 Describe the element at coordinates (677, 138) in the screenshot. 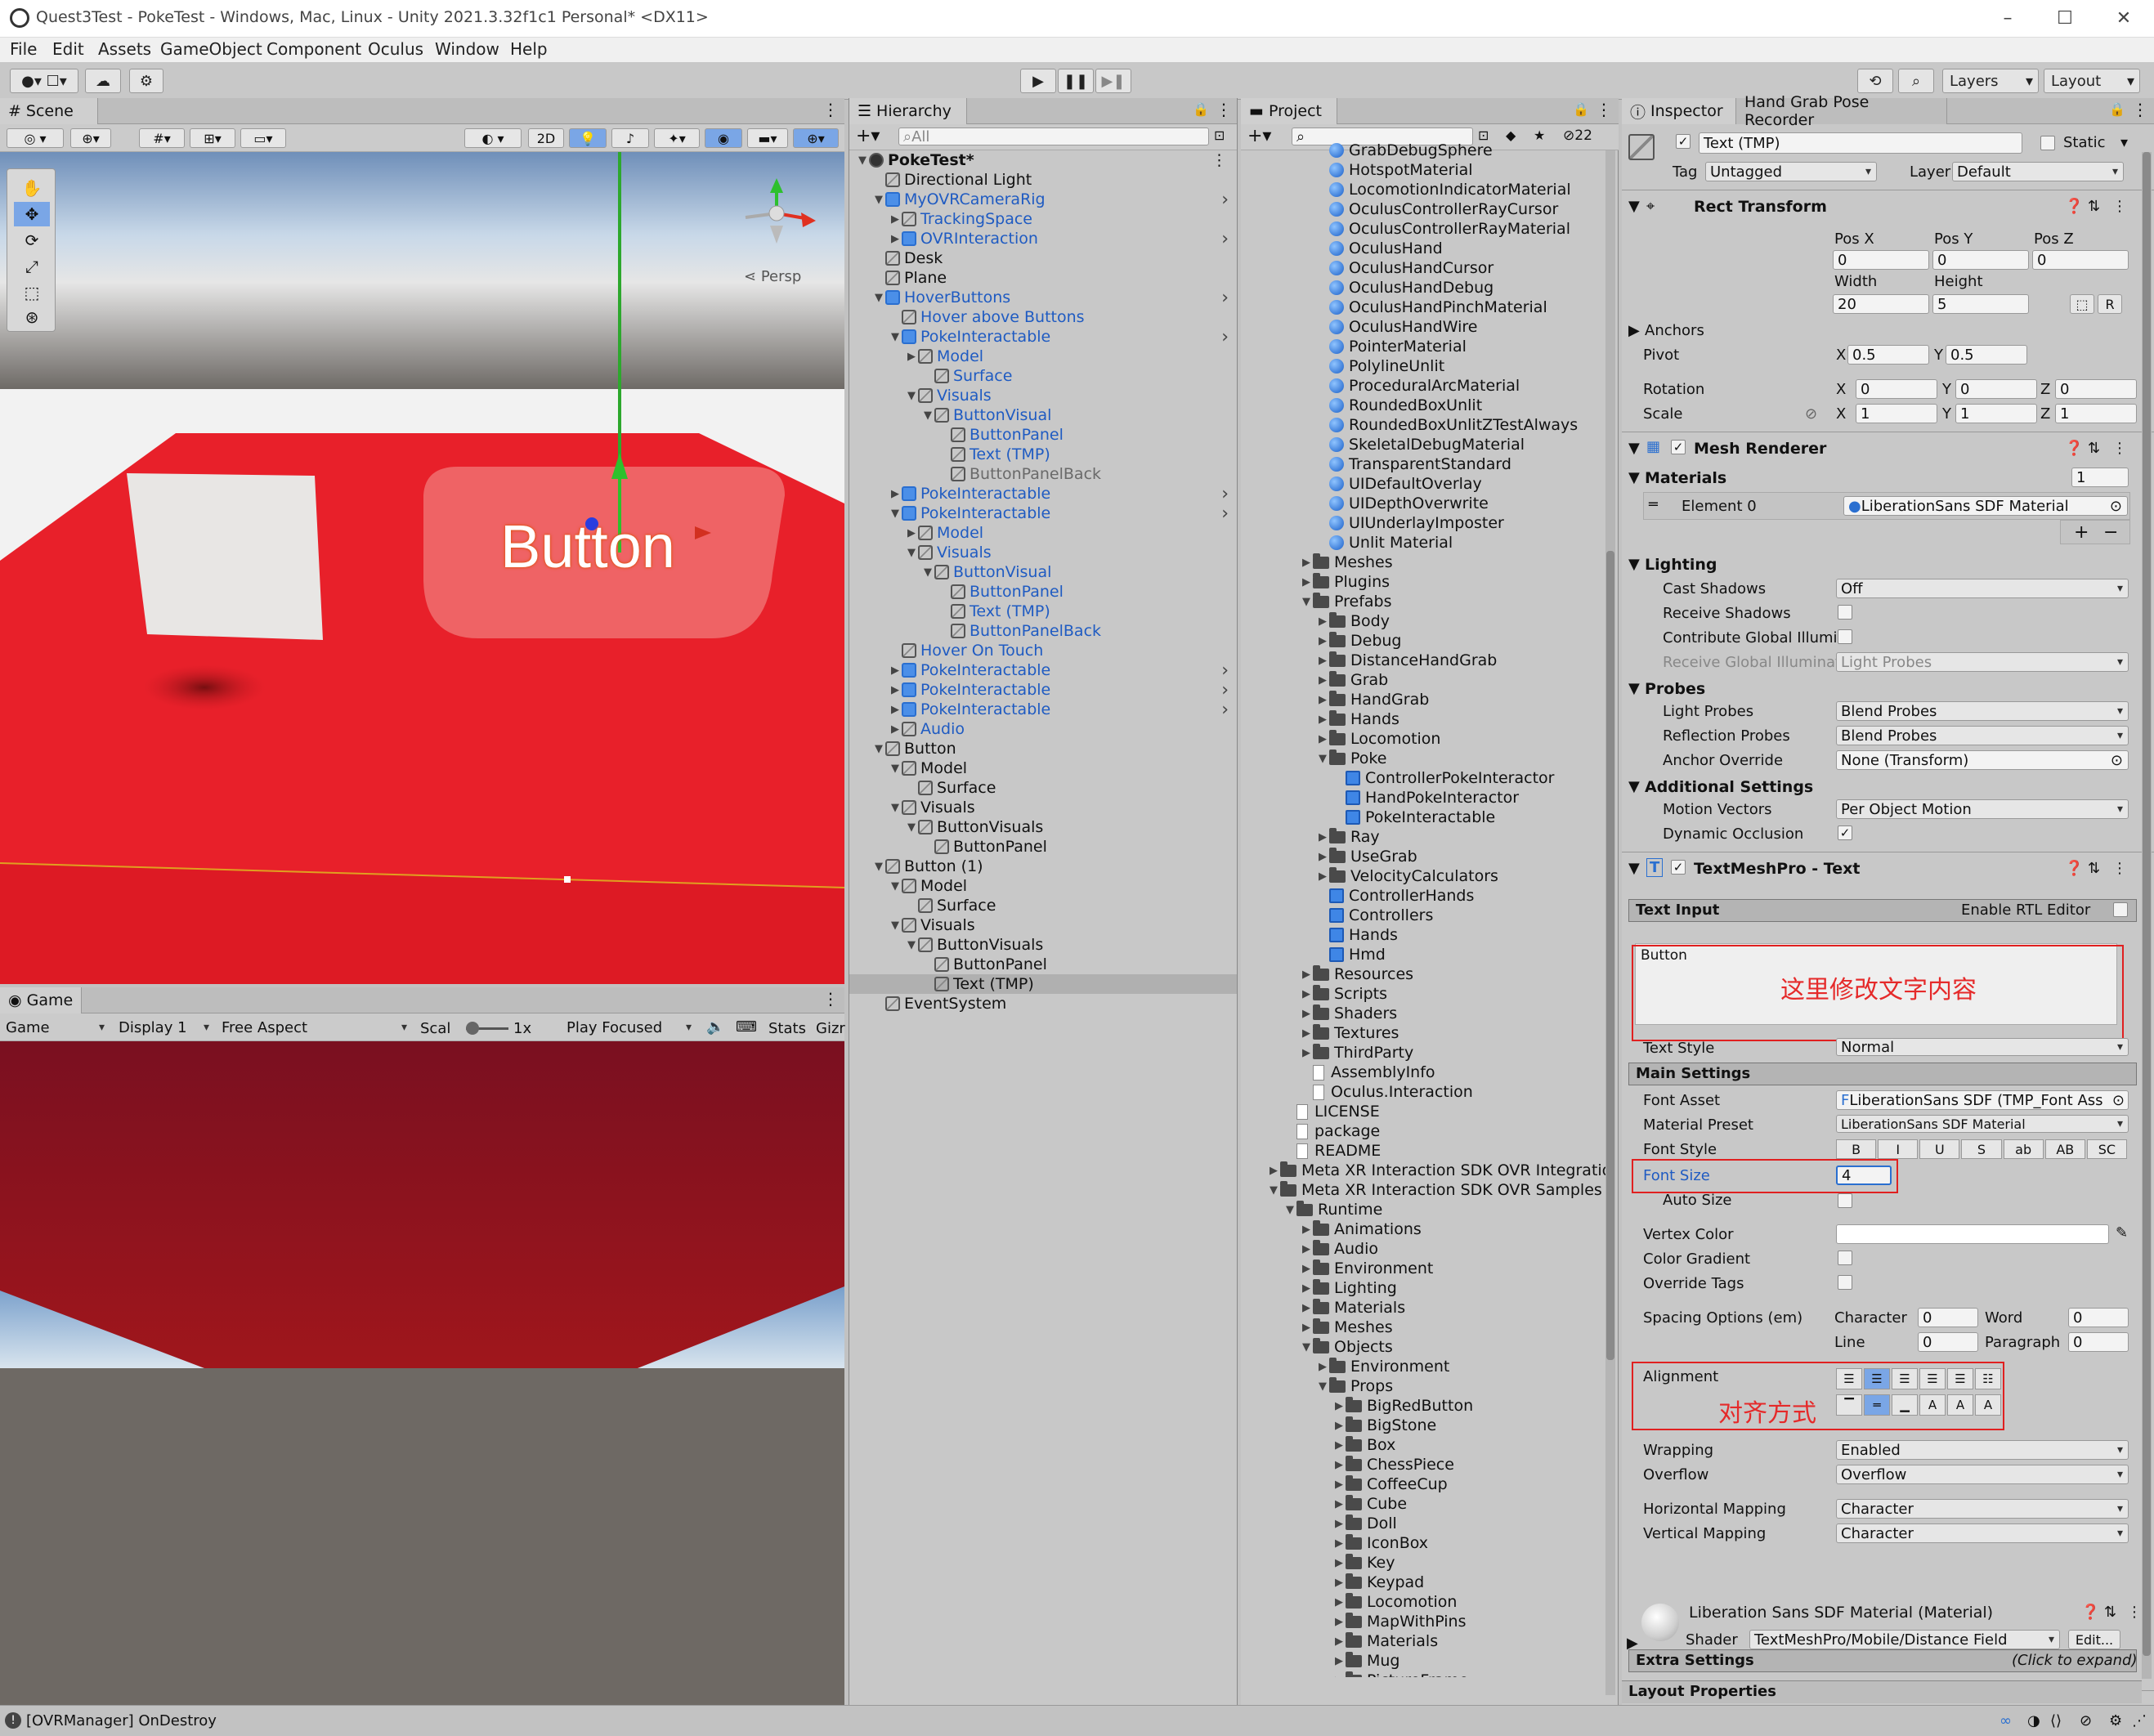

I see `effects-icon: ✦▾` at that location.